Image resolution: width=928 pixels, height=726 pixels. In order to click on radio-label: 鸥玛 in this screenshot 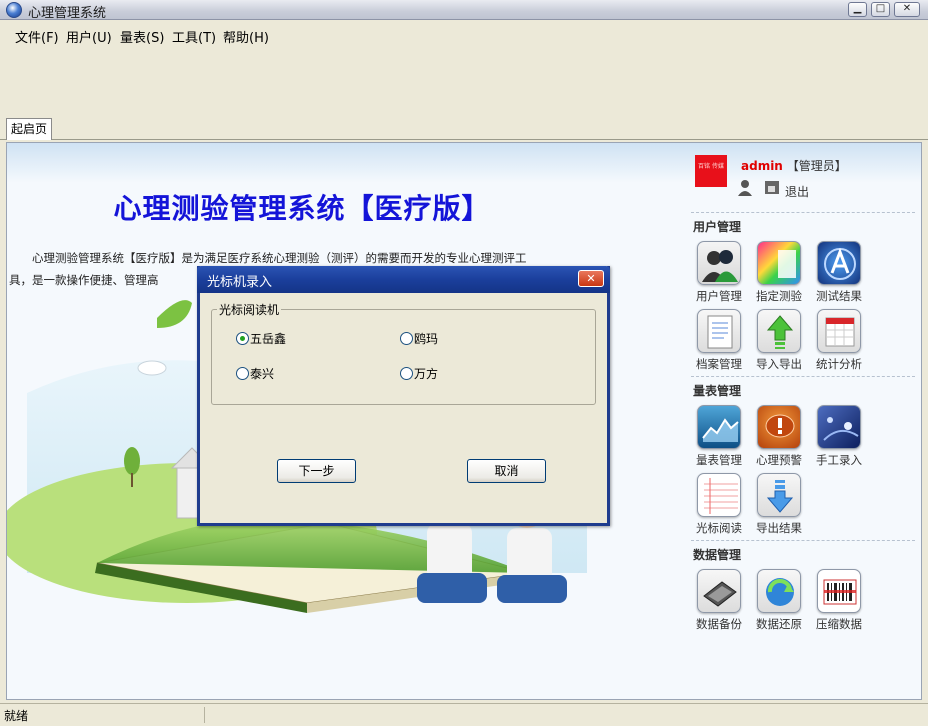, I will do `click(426, 339)`.